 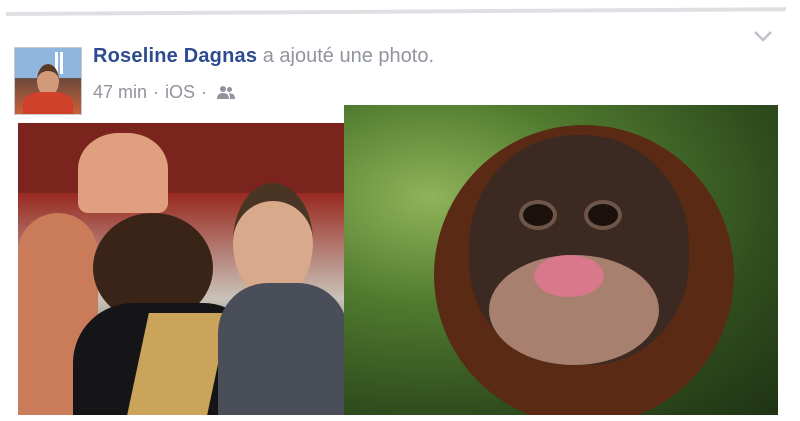 I want to click on photo-figure-back, so click(x=123, y=173).